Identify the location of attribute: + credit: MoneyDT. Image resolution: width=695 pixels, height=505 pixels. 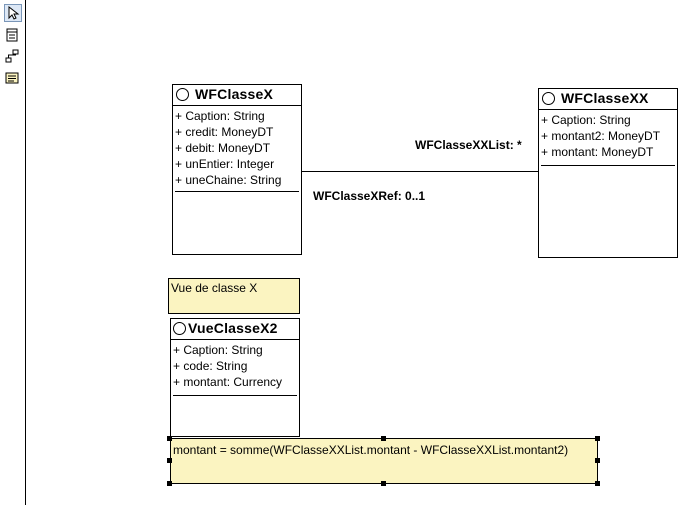
(224, 132).